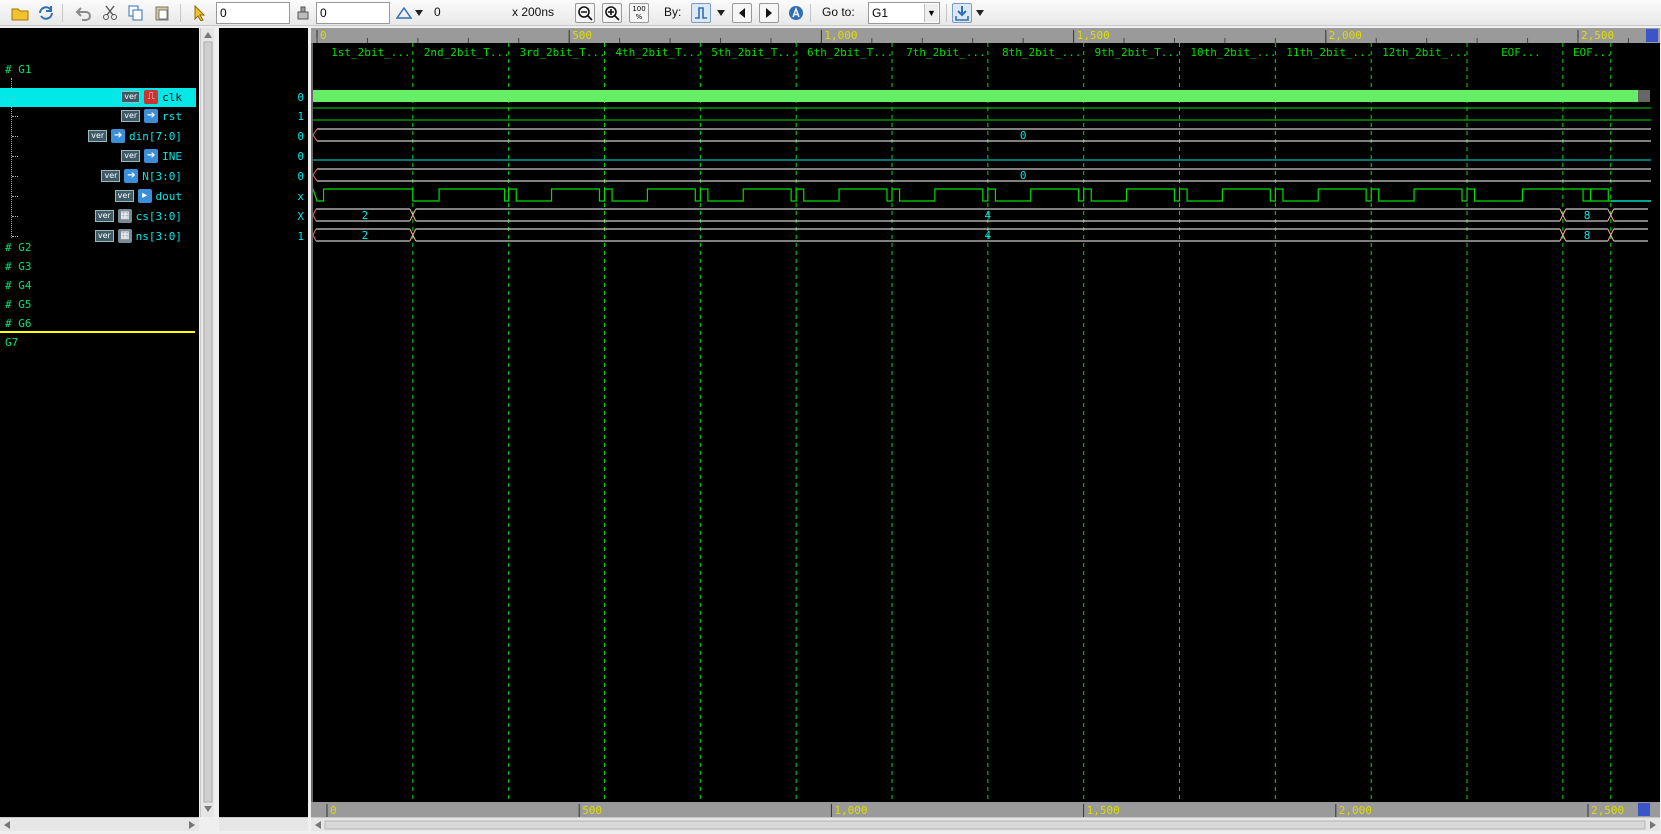 The width and height of the screenshot is (1661, 834). What do you see at coordinates (850, 810) in the screenshot?
I see `ruler-tick-label: 1,000` at bounding box center [850, 810].